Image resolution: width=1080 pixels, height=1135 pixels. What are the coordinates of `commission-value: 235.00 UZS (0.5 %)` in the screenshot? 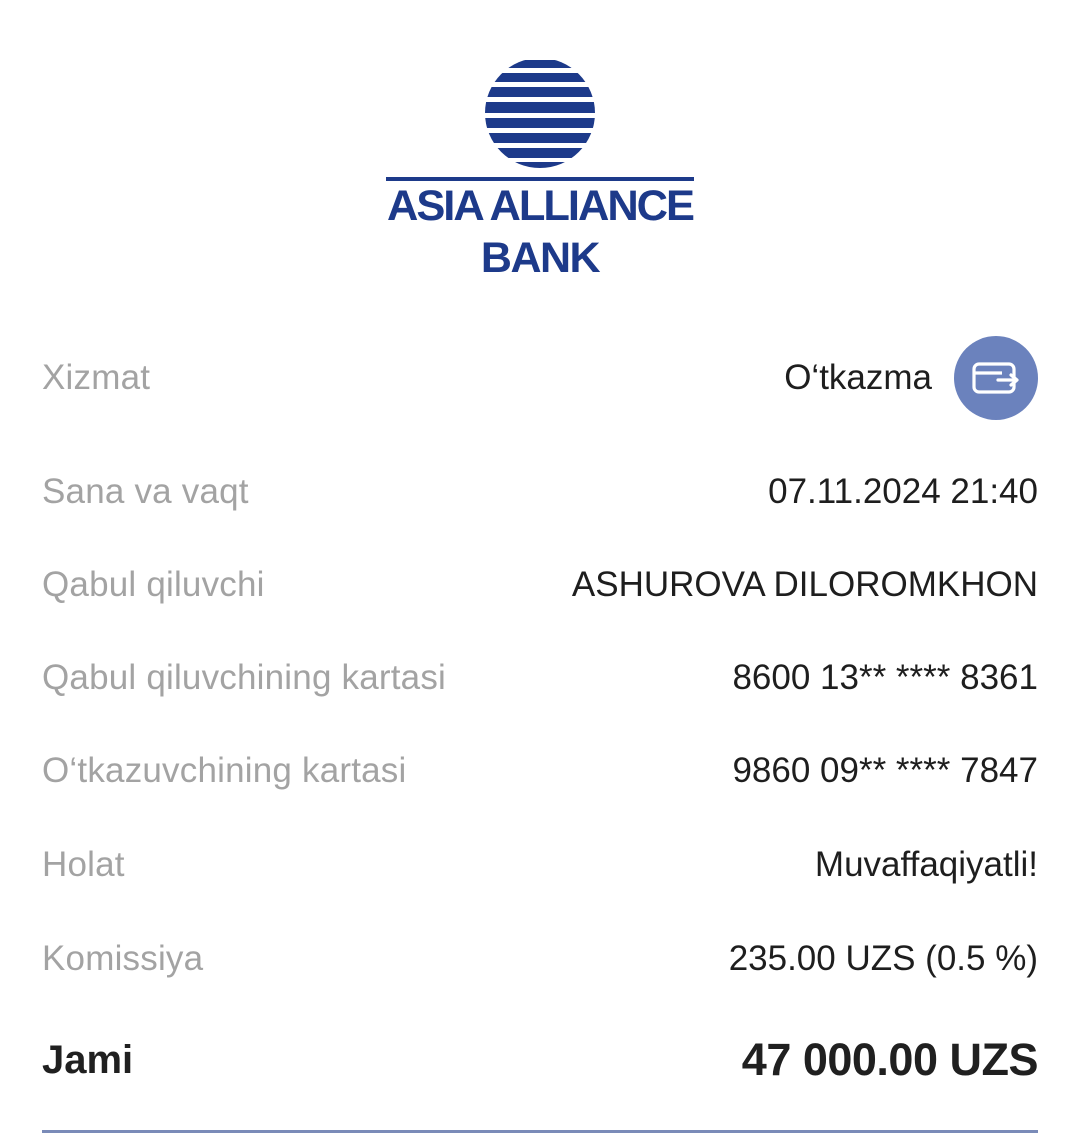 It's located at (883, 958).